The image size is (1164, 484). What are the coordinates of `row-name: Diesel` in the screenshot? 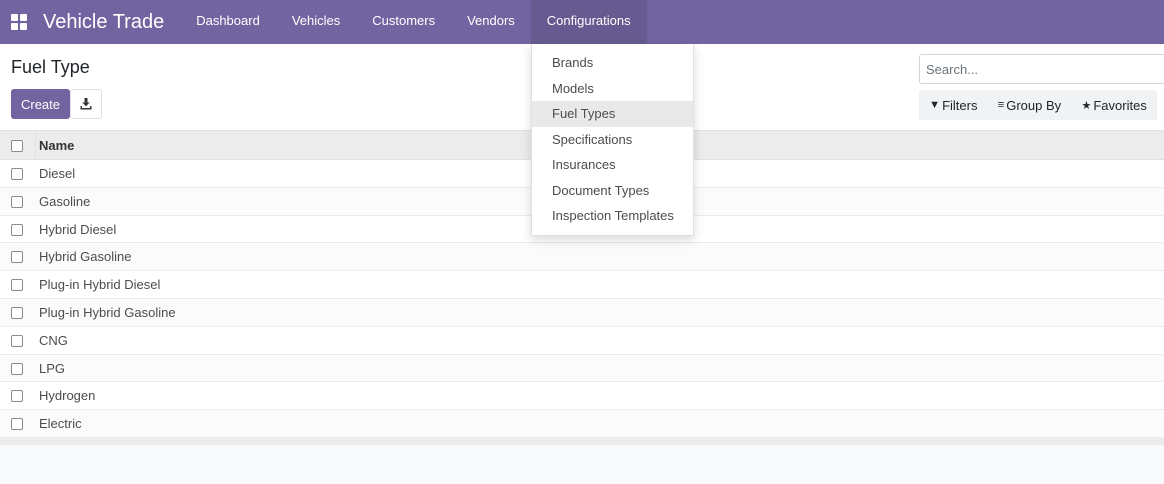 It's located at (57, 173).